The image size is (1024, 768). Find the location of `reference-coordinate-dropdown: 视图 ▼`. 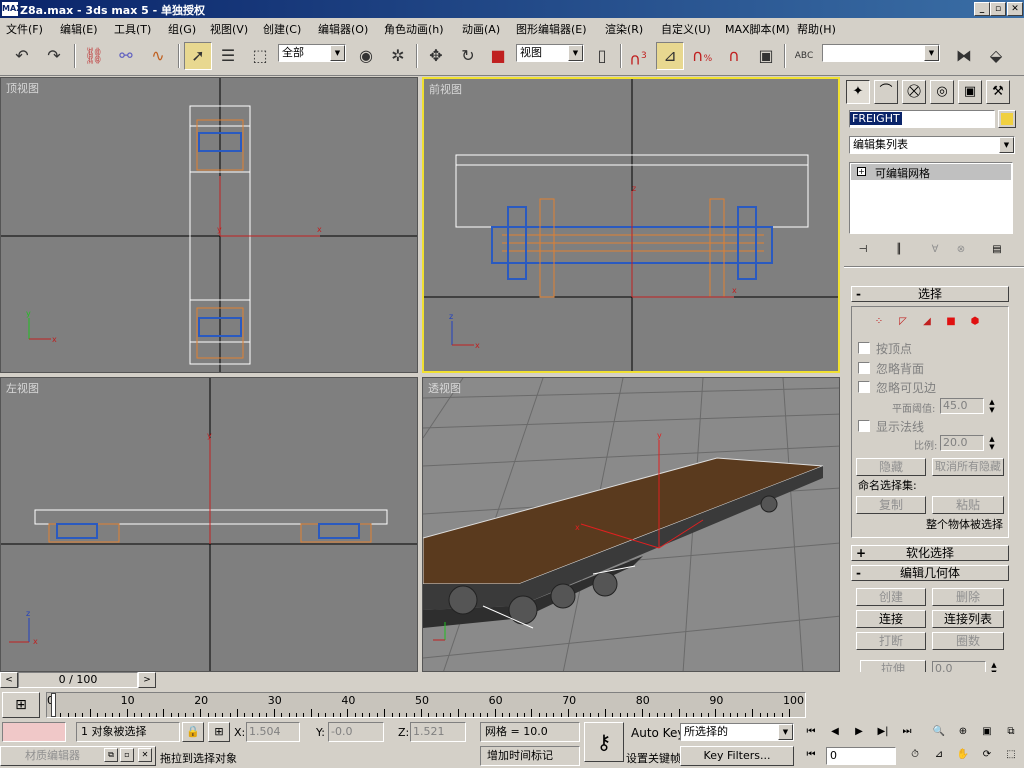

reference-coordinate-dropdown: 视图 ▼ is located at coordinates (550, 53).